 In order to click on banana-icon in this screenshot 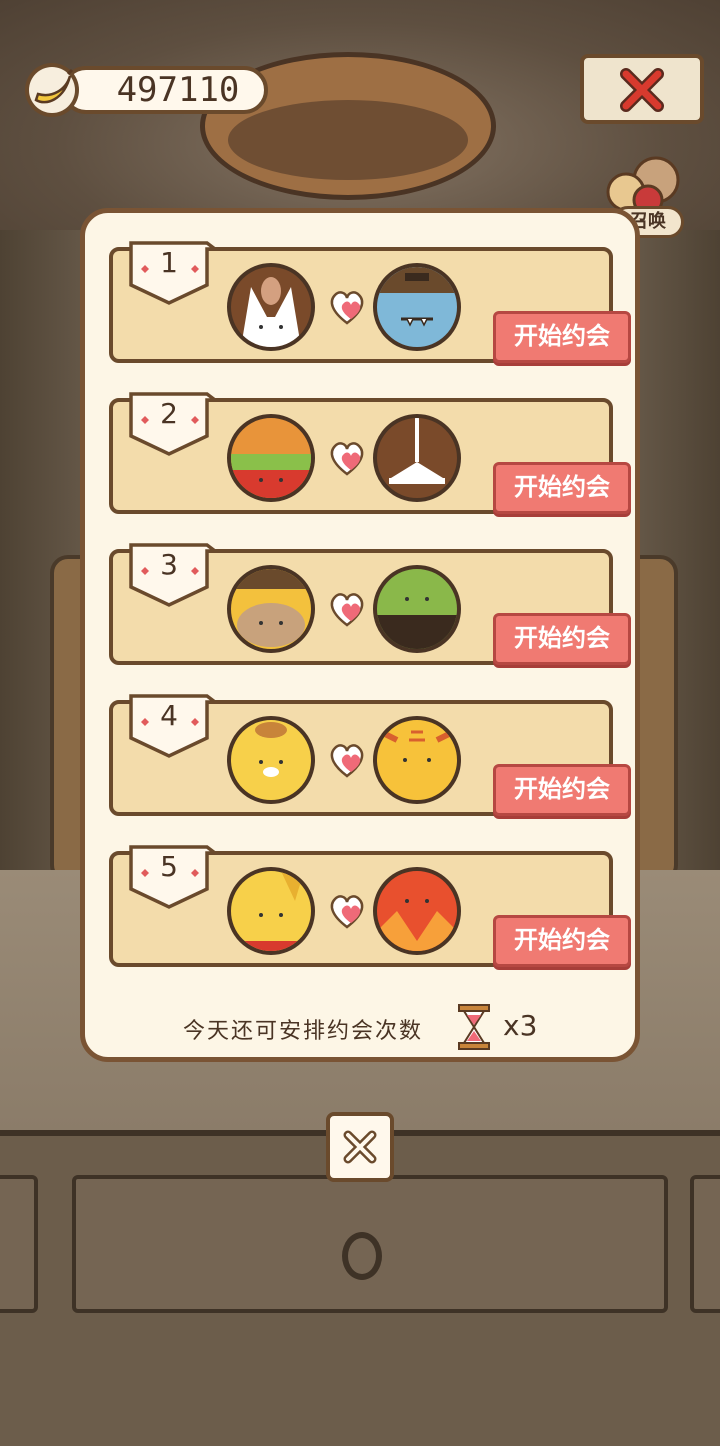, I will do `click(52, 90)`.